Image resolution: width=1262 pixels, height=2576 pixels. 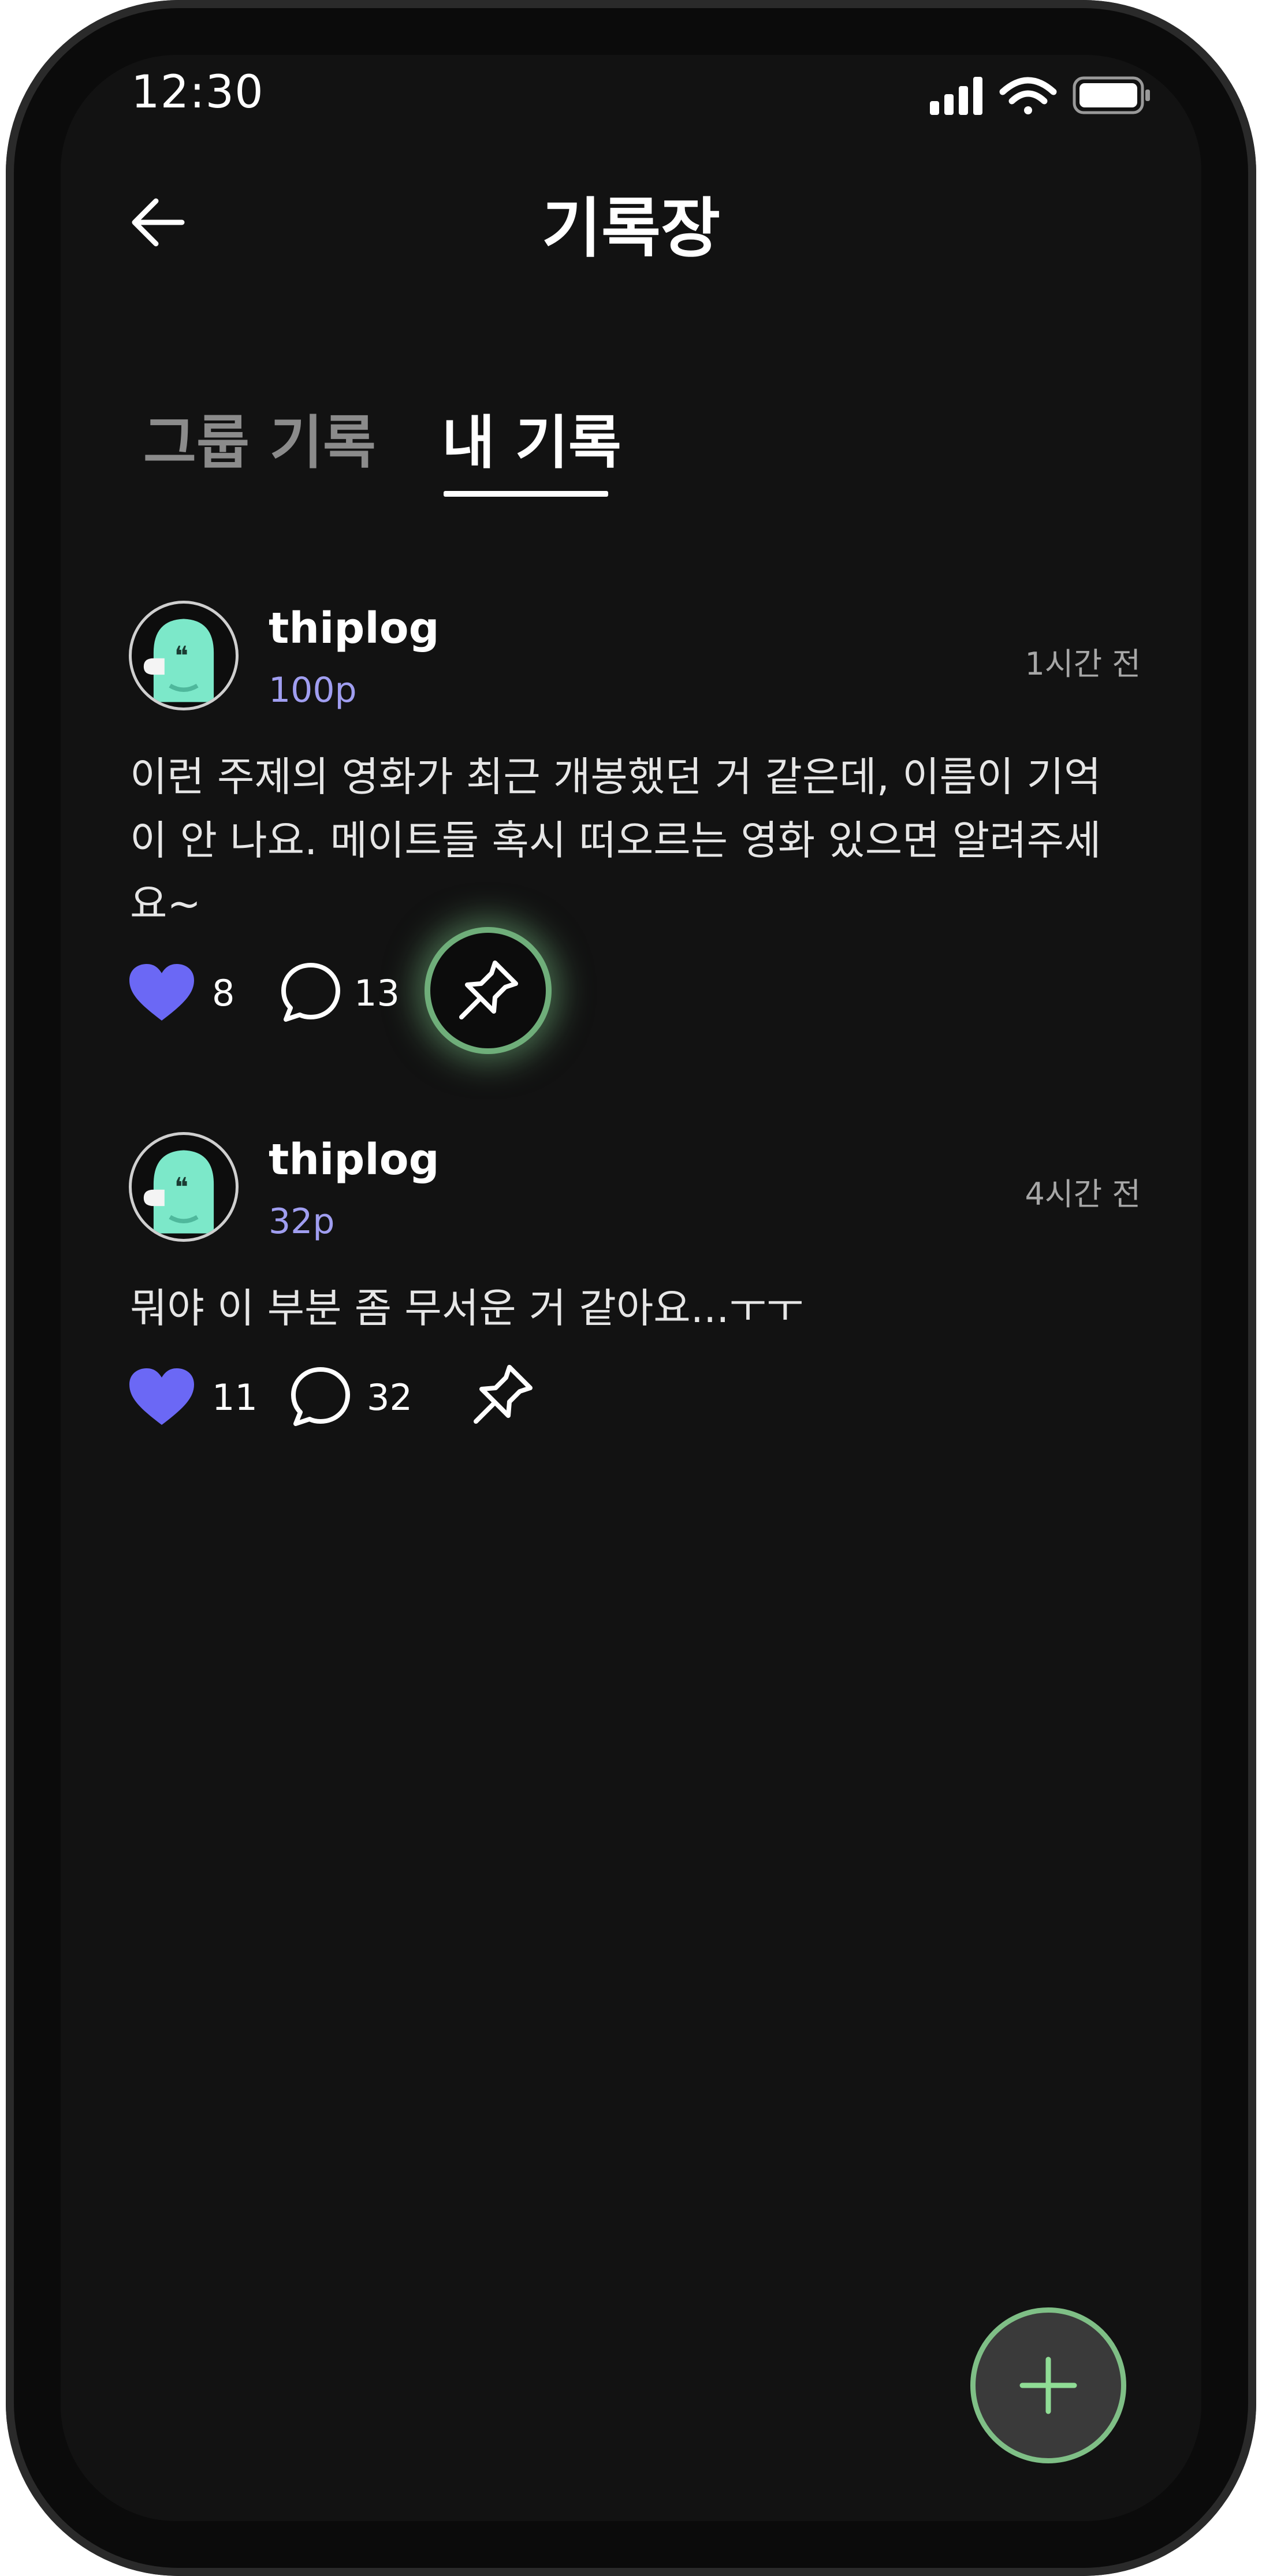 I want to click on tab-my-records: 내 기록, so click(x=531, y=437).